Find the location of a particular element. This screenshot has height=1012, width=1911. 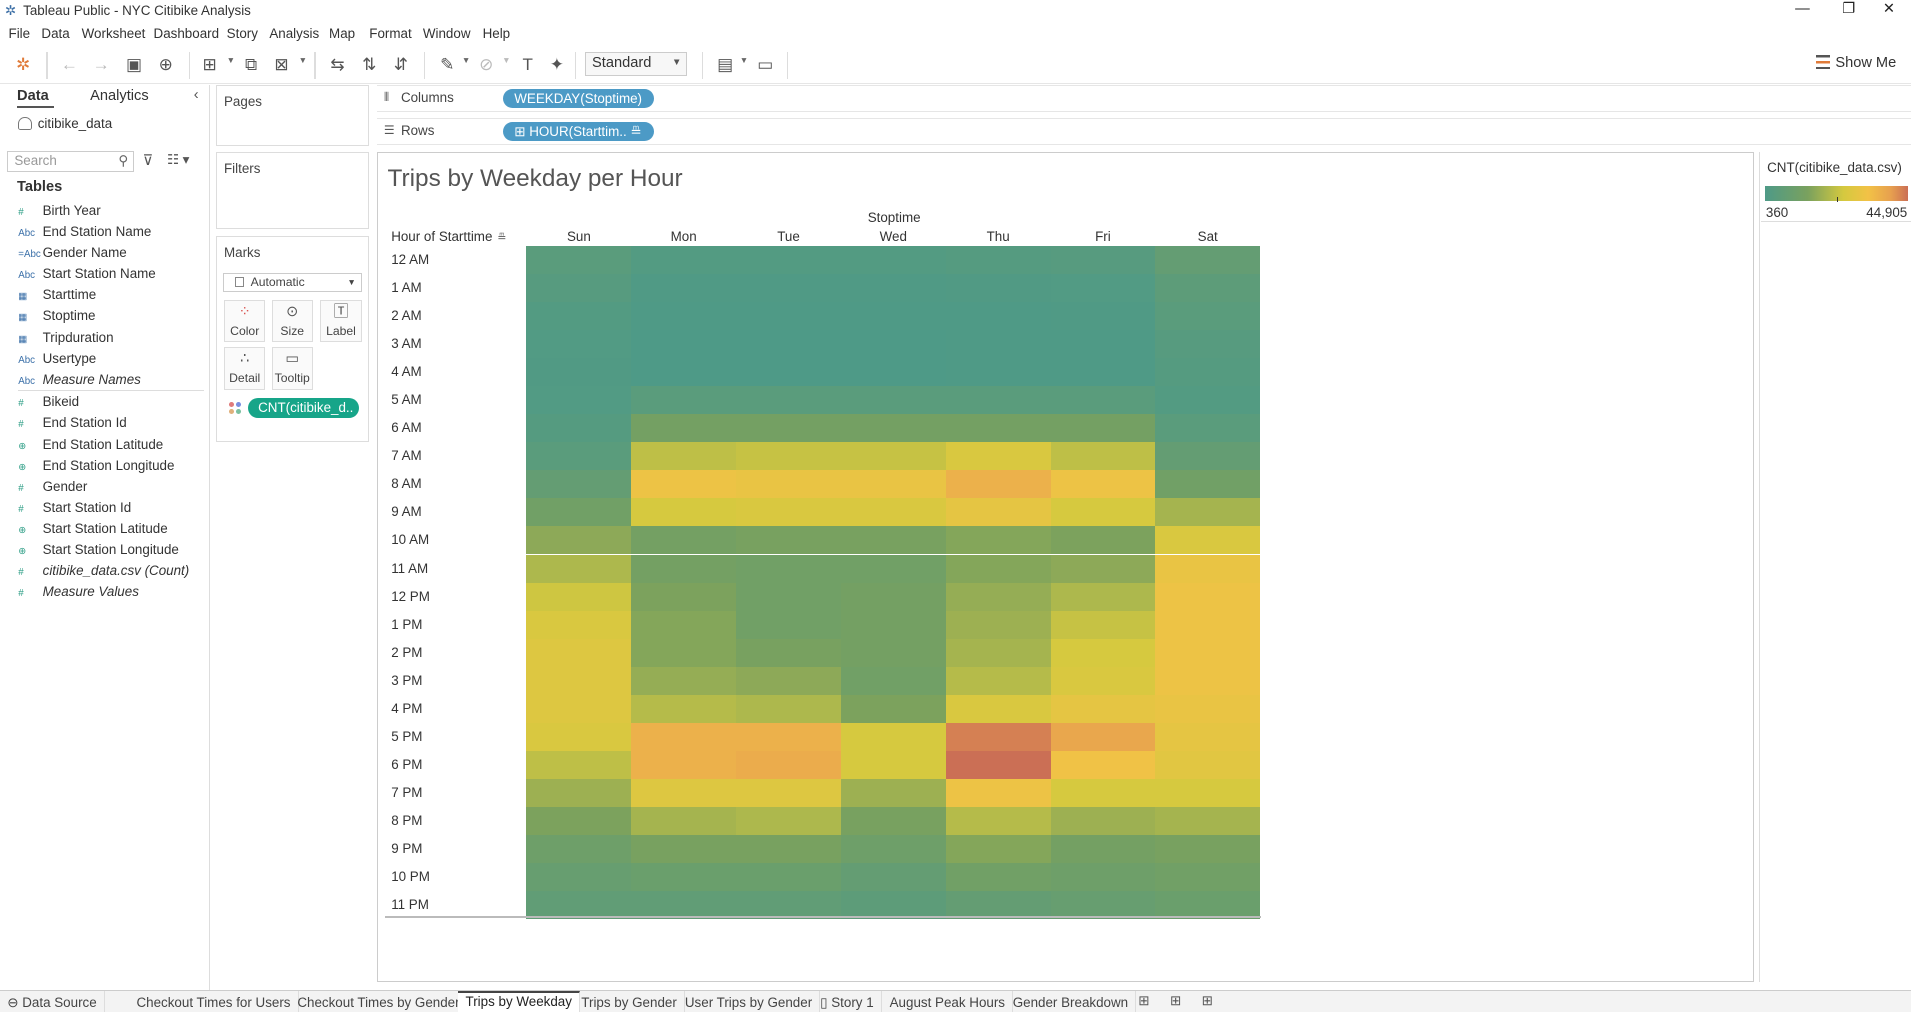

tab-gender-breakdown: Gender Breakdown is located at coordinates (1071, 1001).